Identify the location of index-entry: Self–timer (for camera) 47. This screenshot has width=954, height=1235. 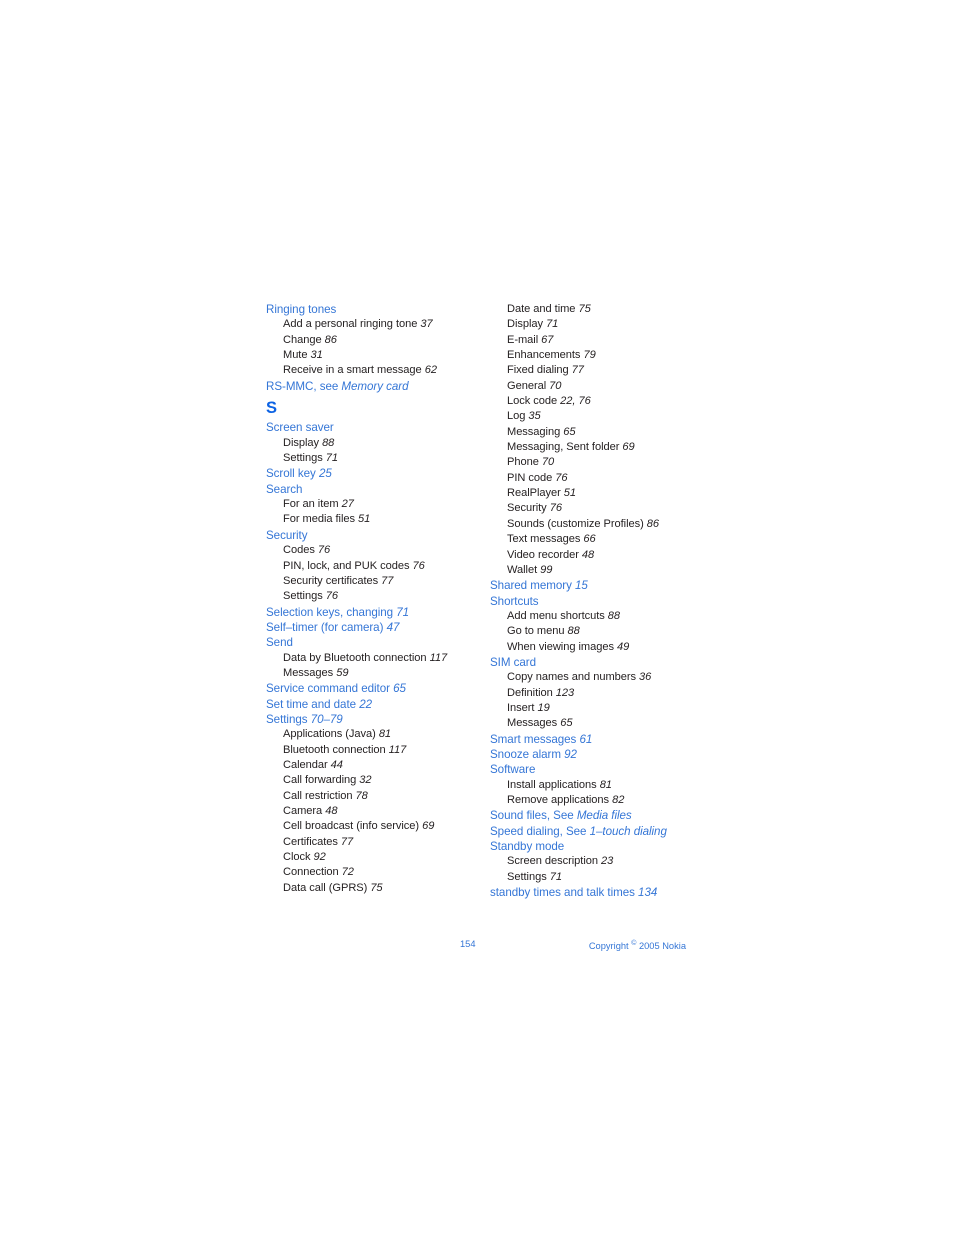
(369, 627).